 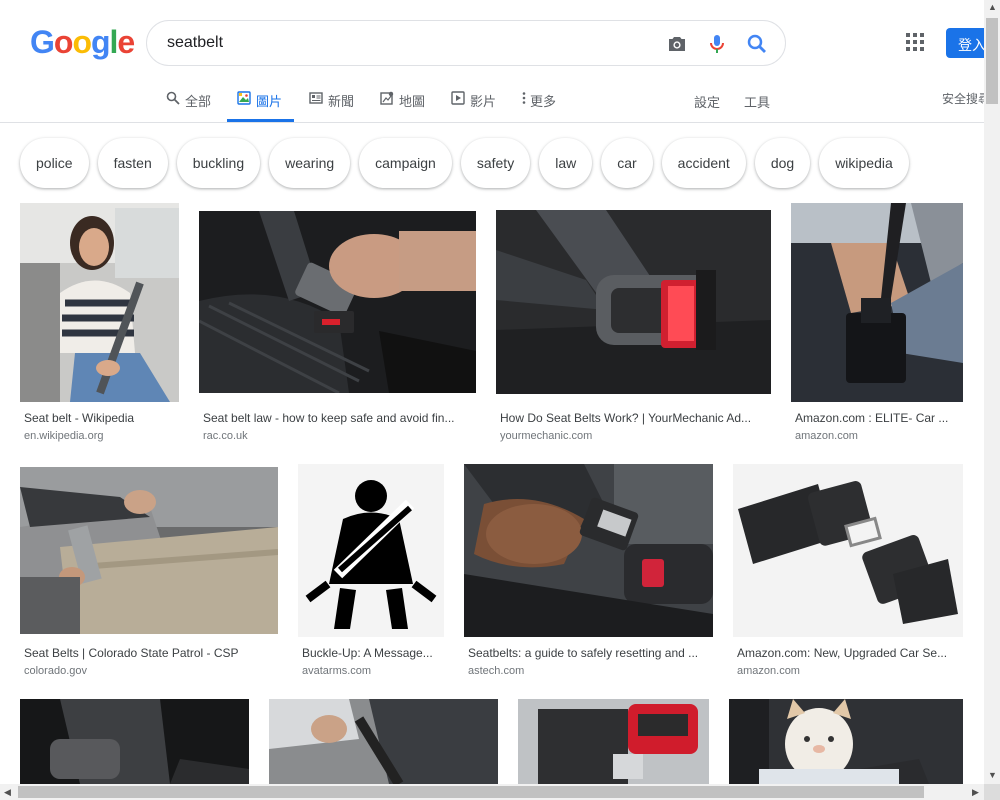 I want to click on logo-letter: g, so click(x=100, y=42).